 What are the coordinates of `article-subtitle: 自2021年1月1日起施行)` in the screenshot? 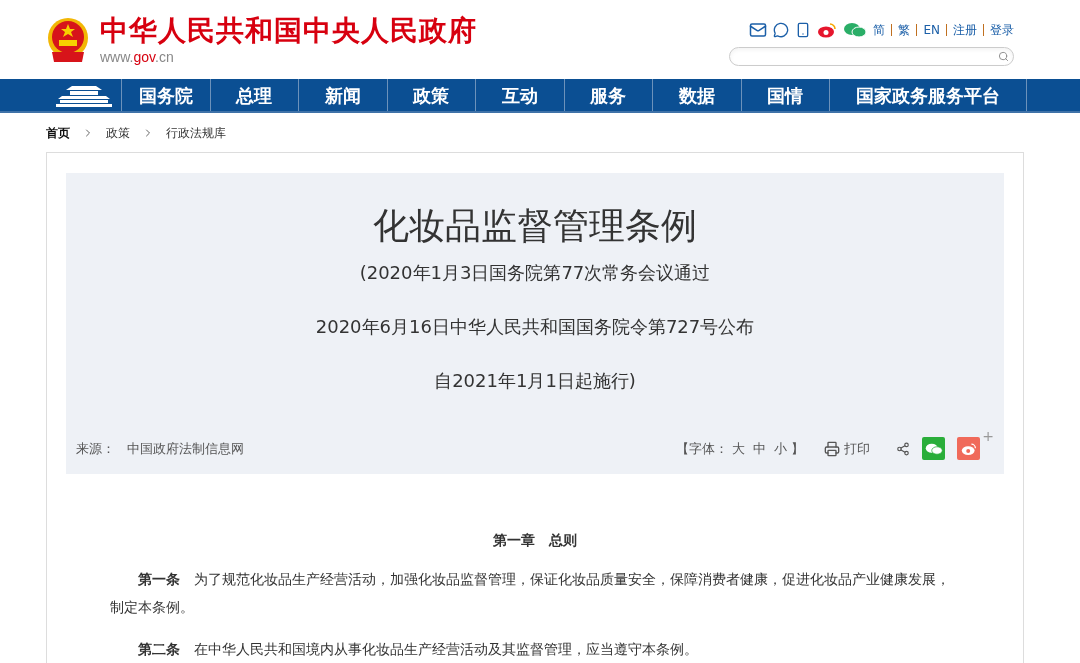 It's located at (535, 381).